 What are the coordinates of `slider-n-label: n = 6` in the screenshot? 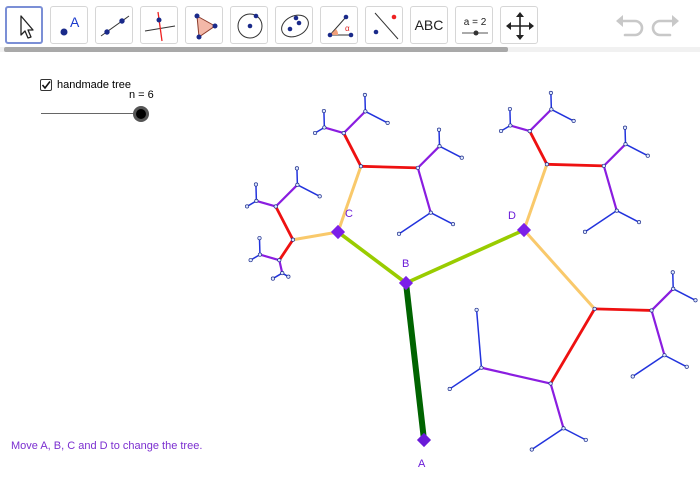 It's located at (141, 95).